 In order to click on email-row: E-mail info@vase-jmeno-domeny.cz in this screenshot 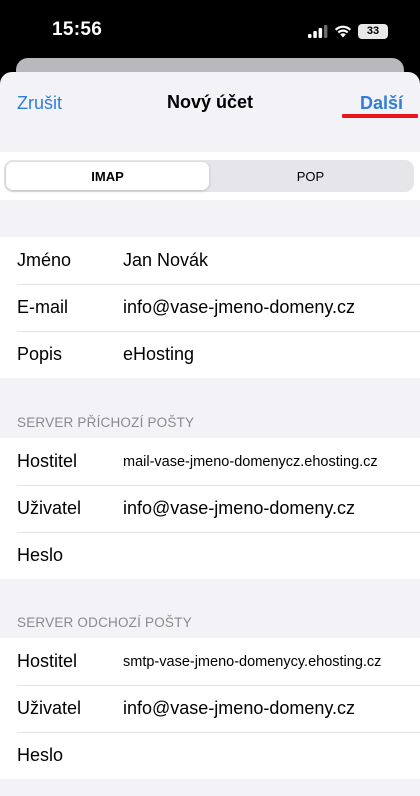, I will do `click(210, 307)`.